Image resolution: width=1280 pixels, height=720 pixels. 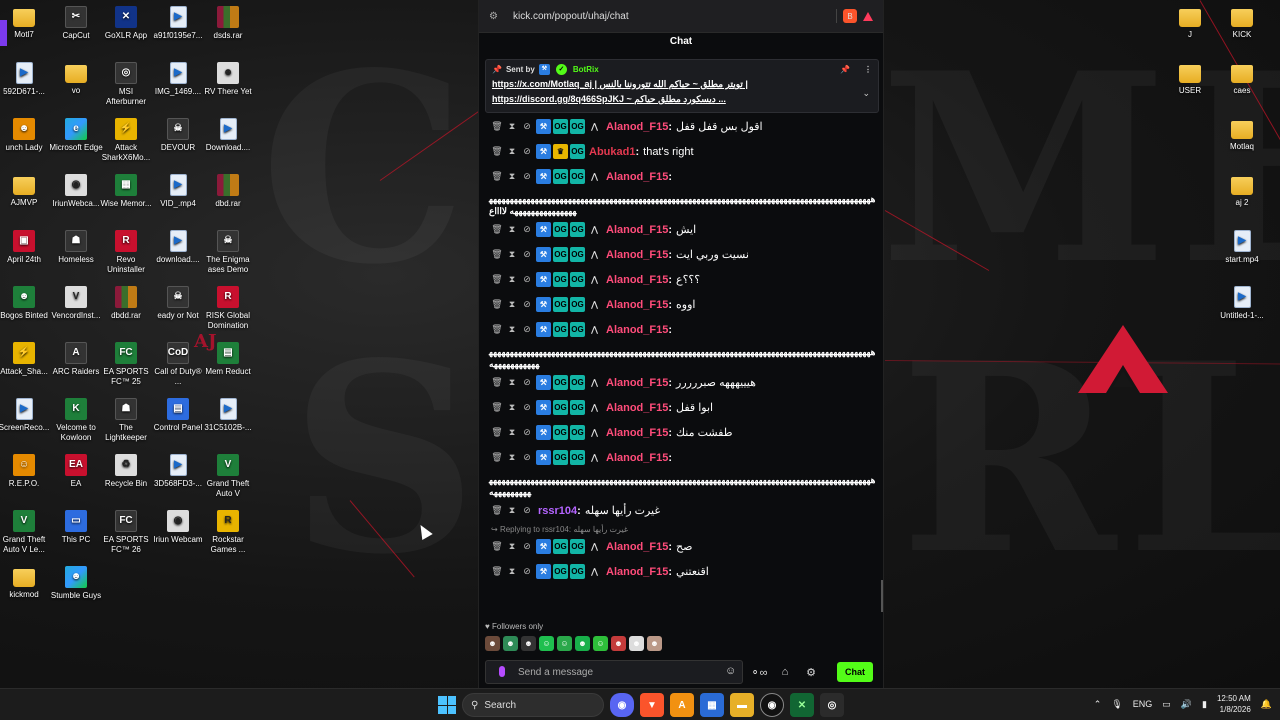 I want to click on language-indicator: ENG, so click(x=1143, y=704).